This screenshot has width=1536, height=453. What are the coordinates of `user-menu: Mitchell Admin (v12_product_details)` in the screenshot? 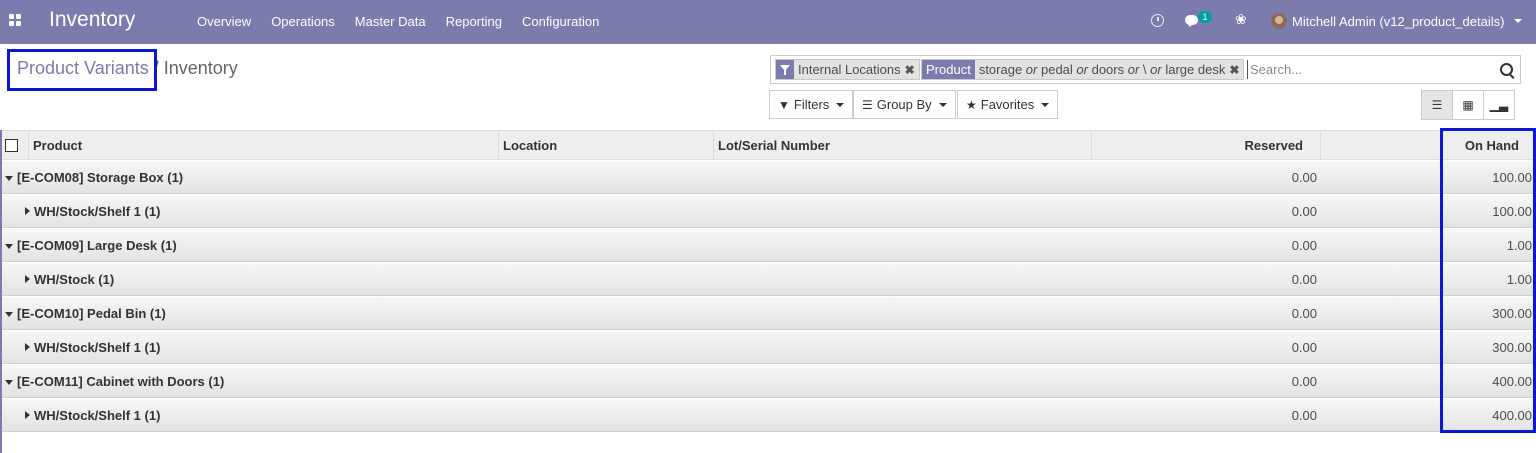 It's located at (1398, 21).